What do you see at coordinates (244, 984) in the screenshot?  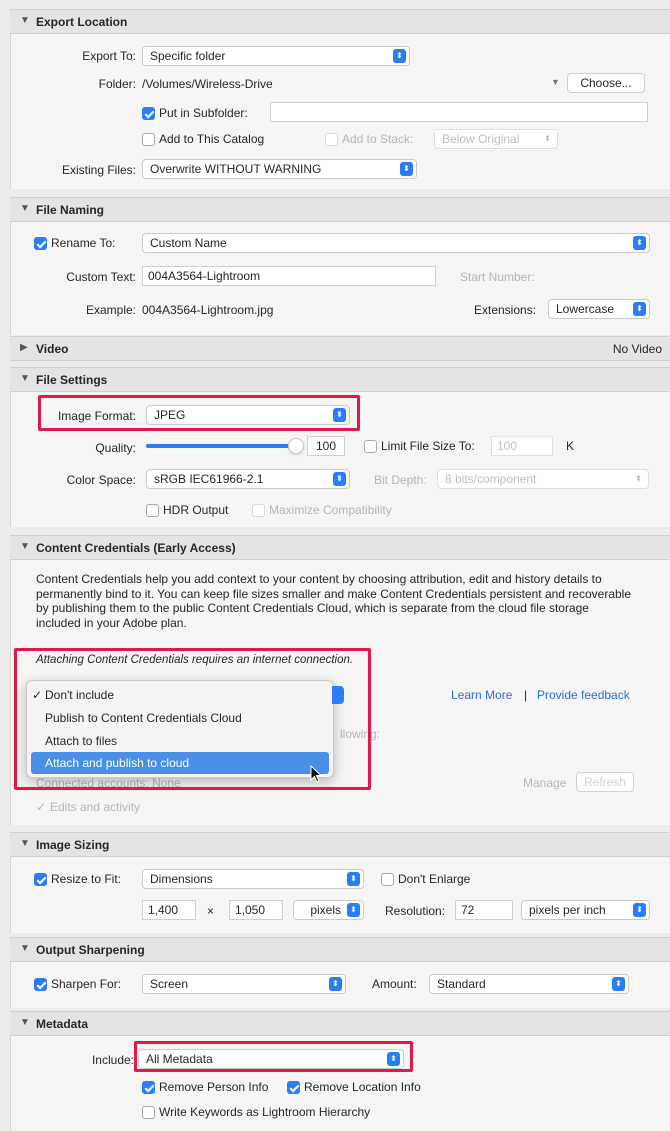 I see `sharpen-for-select: Screen ⬍` at bounding box center [244, 984].